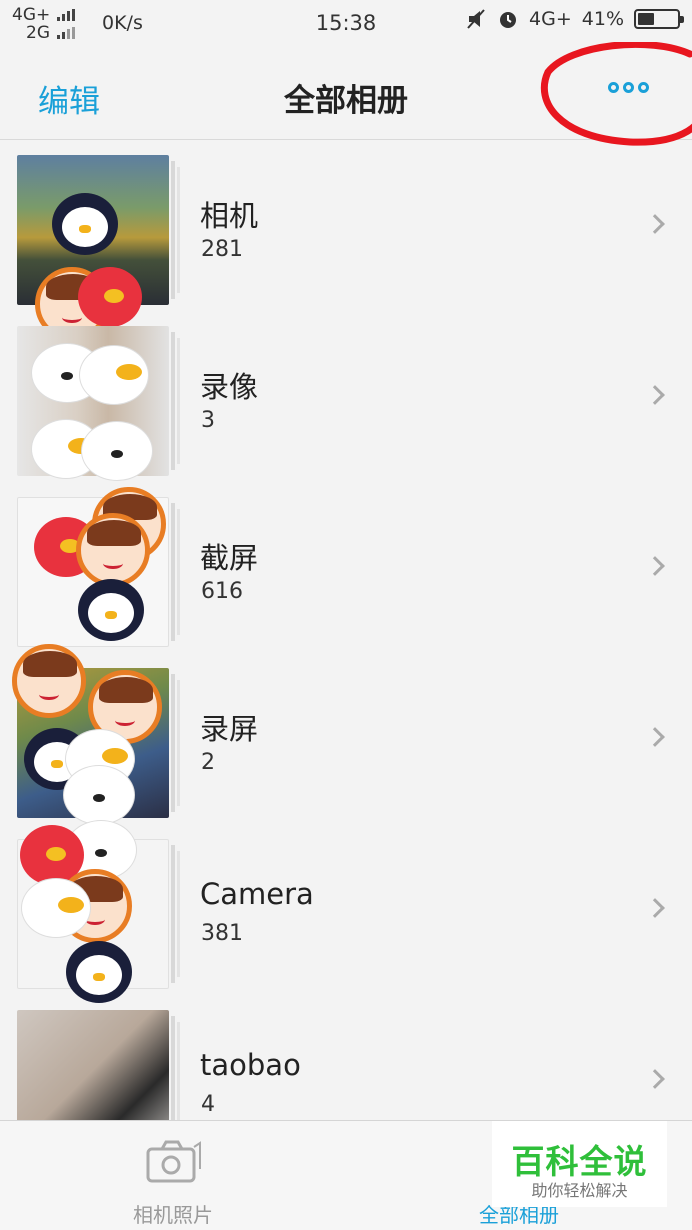 The height and width of the screenshot is (1230, 692). I want to click on page-title: 全部相册, so click(346, 101).